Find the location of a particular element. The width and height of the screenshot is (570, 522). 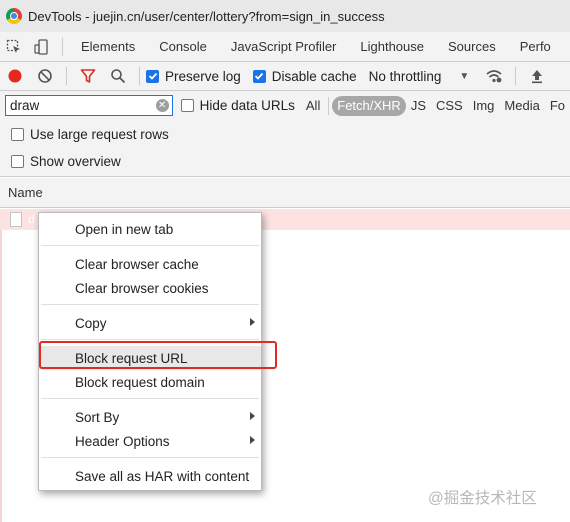

file-icon is located at coordinates (16, 219).